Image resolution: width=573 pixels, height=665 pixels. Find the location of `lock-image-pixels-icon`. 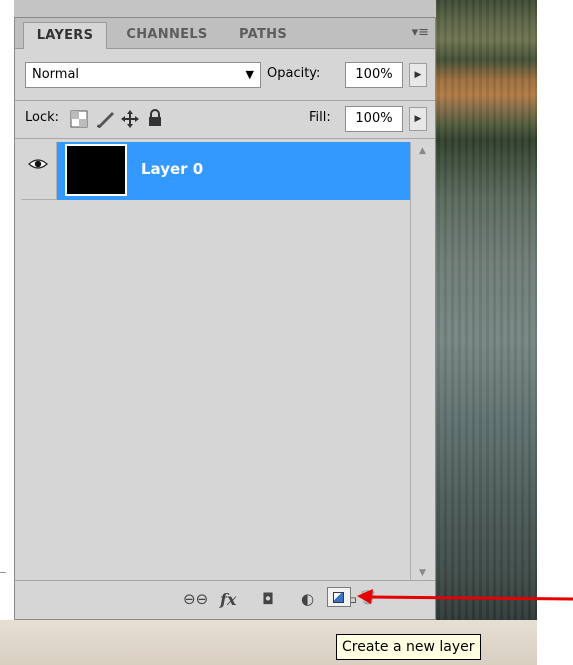

lock-image-pixels-icon is located at coordinates (106, 119).